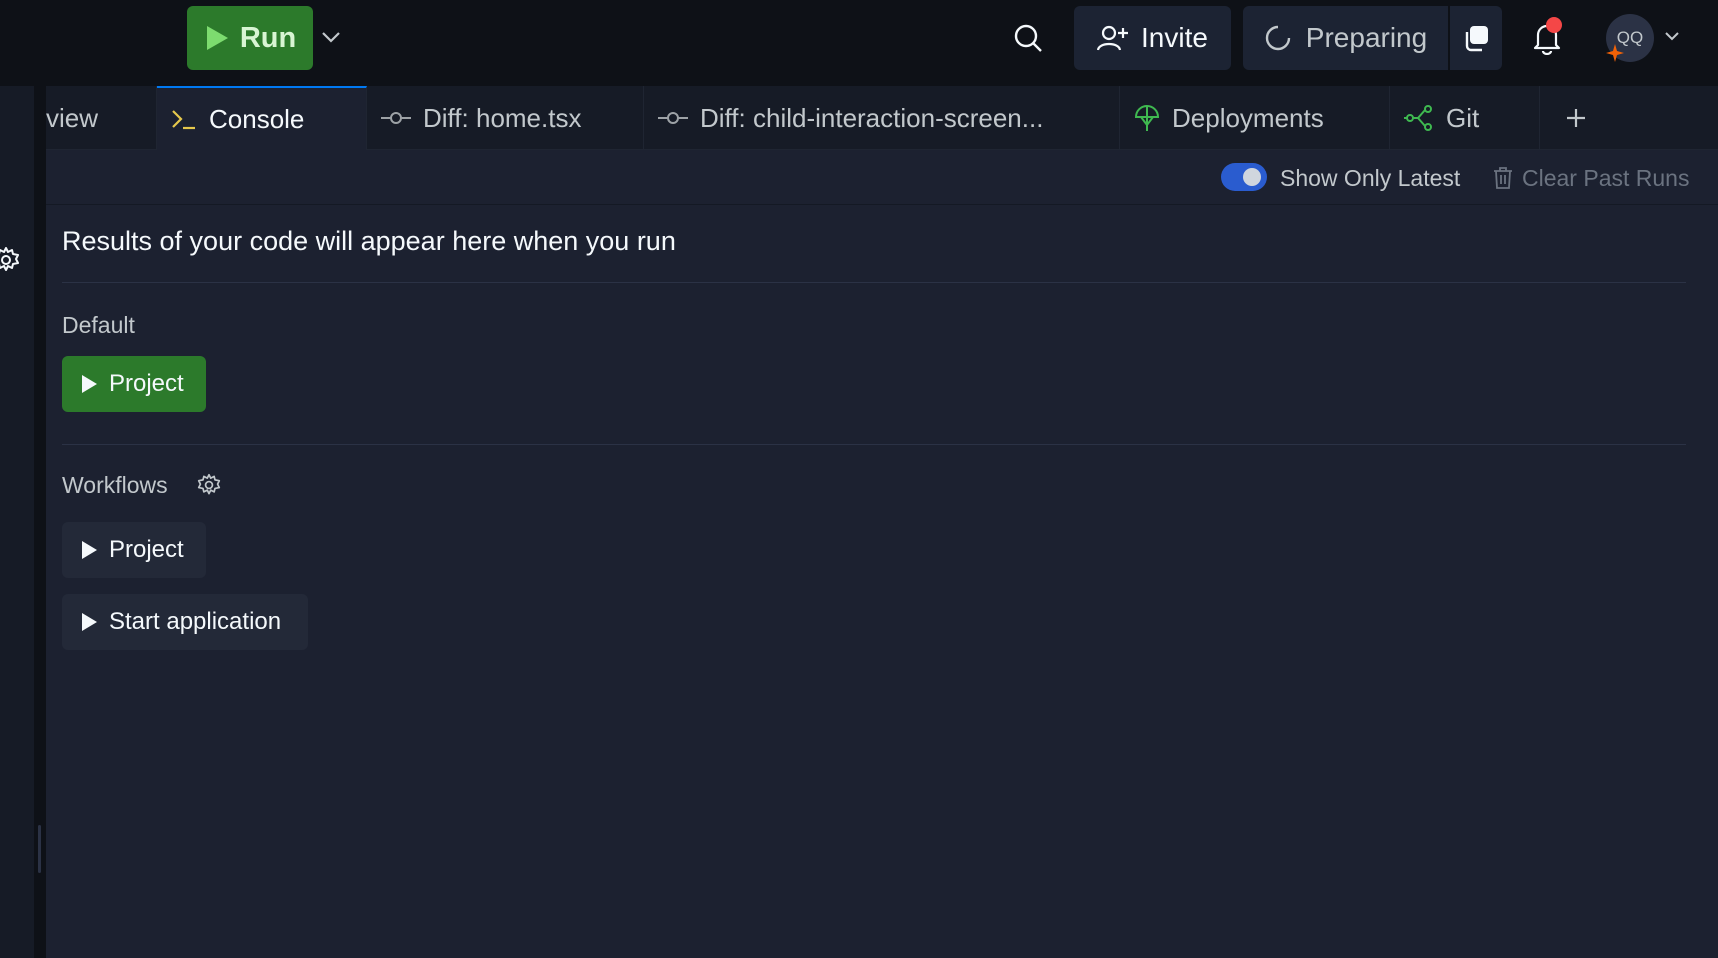  What do you see at coordinates (183, 120) in the screenshot?
I see `terminal-prompt-icon` at bounding box center [183, 120].